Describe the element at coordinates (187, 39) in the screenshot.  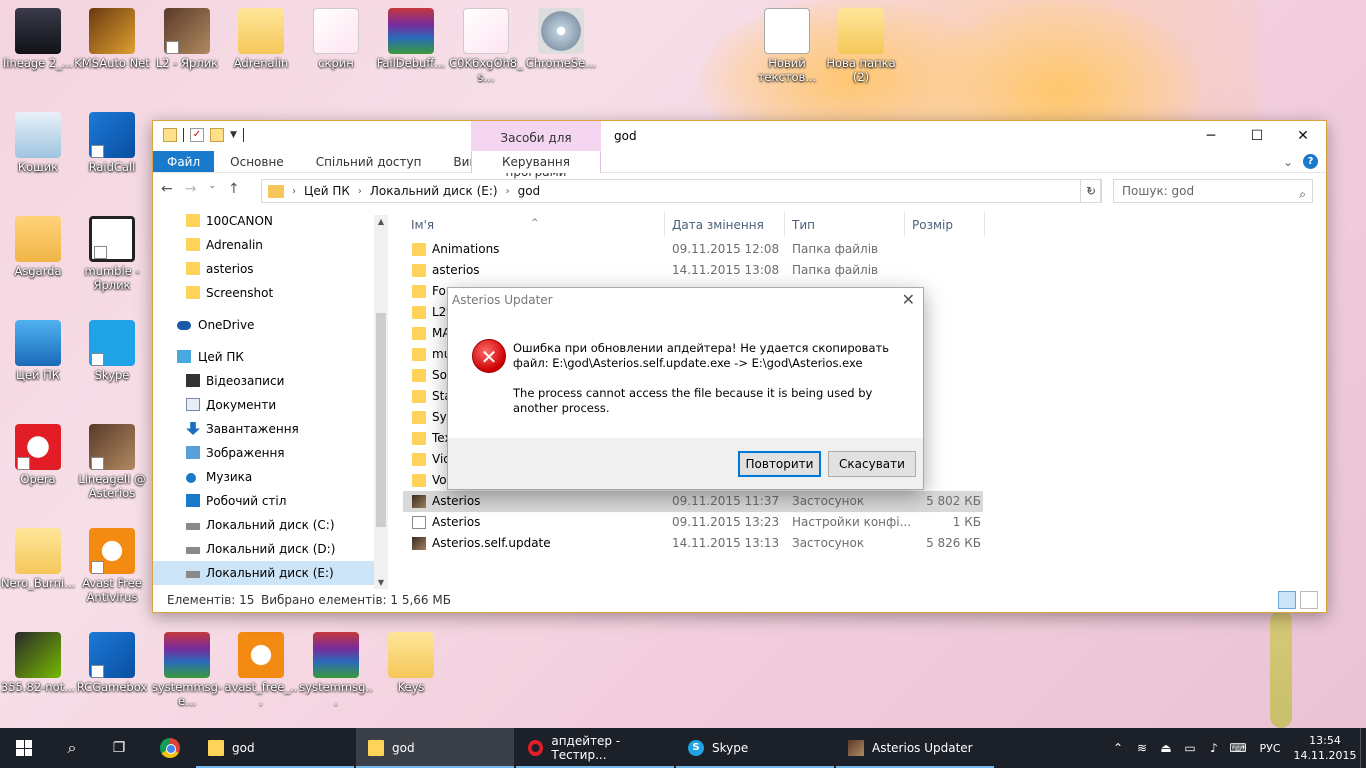
I see `desktop-icon-l2-shortcut: L2 - Ярлик` at that location.